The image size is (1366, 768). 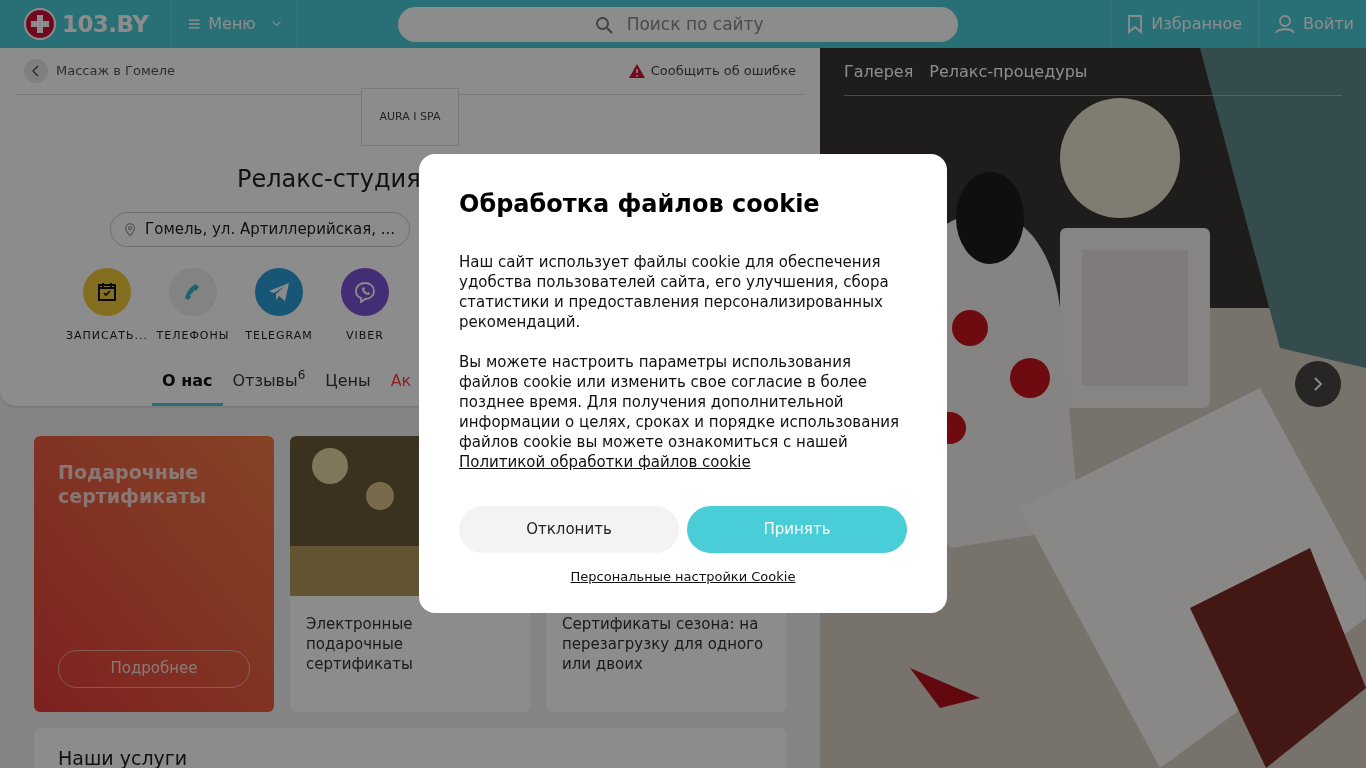 I want to click on tab: О нас, so click(x=187, y=382).